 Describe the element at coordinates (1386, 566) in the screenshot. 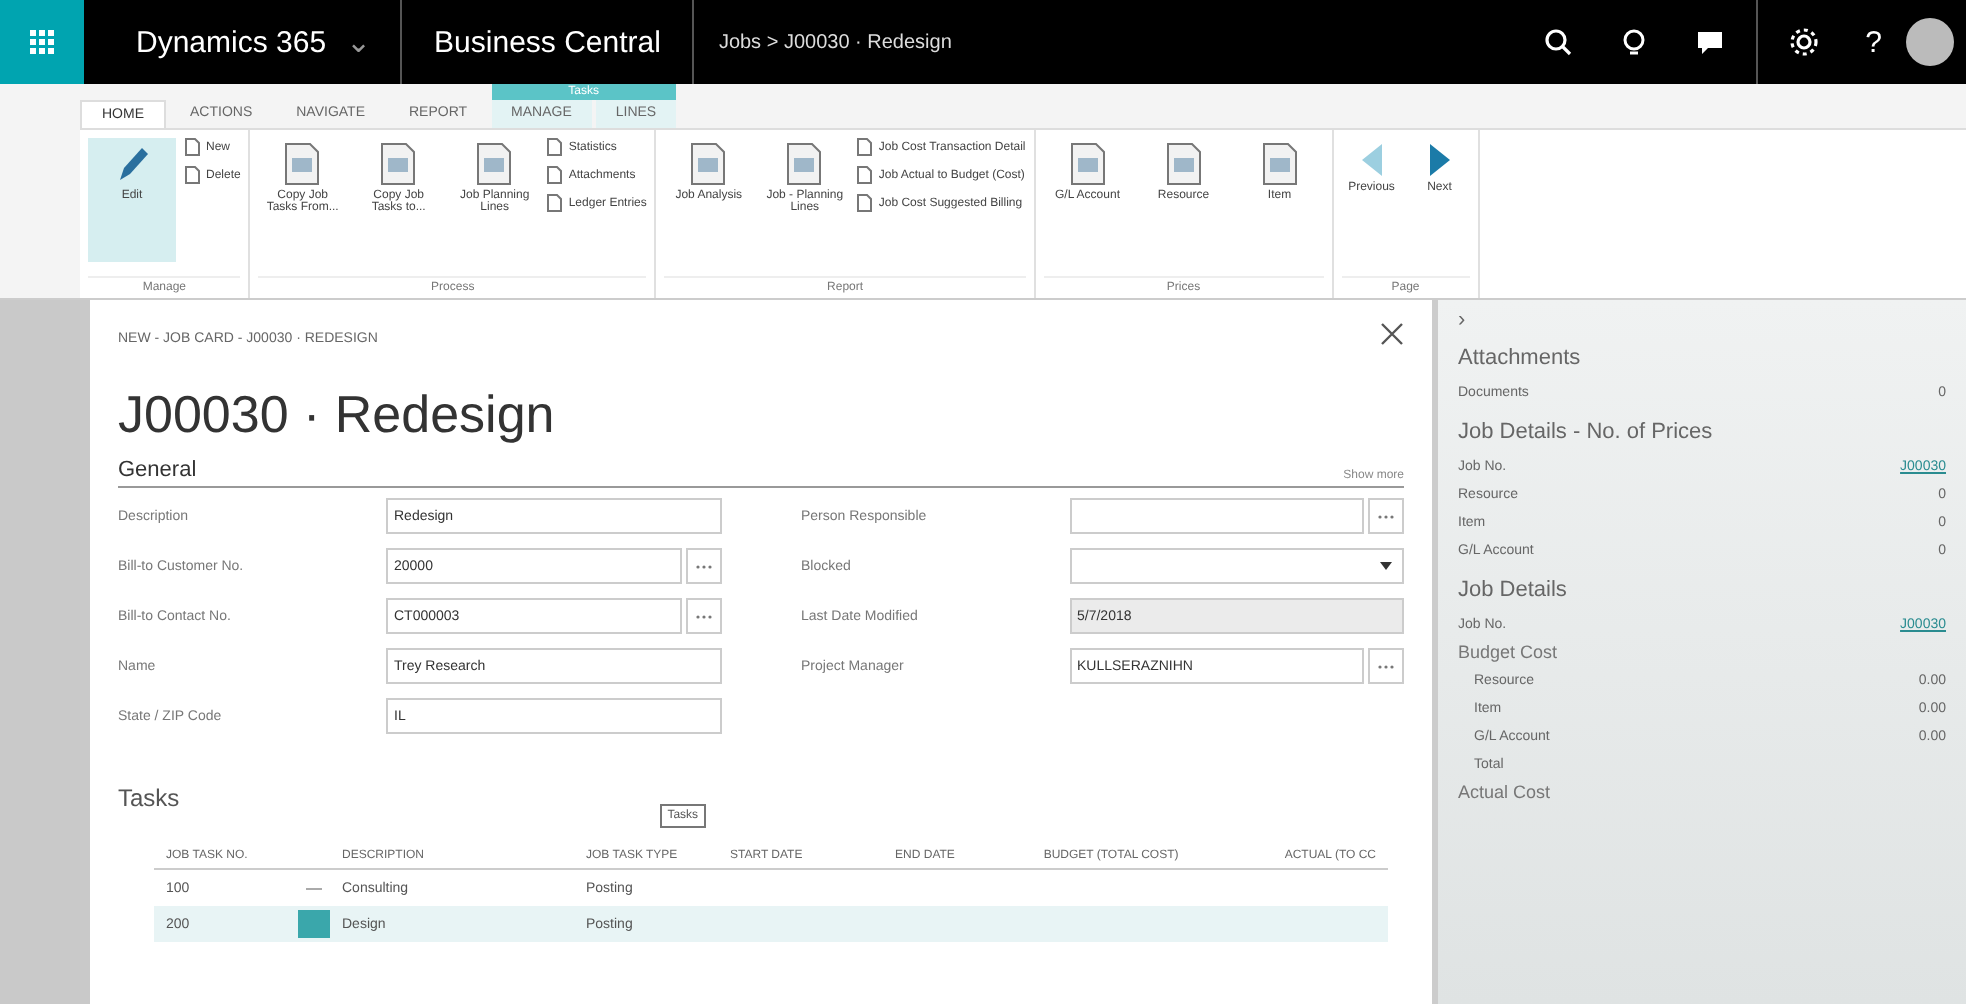

I see `caret-down-icon` at that location.